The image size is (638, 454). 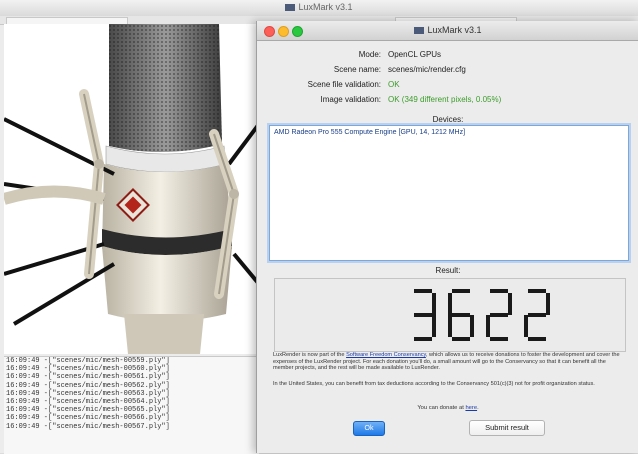 I want to click on log-text: ["scenes/mic/mesh-00561.ply"], so click(x=109, y=377).